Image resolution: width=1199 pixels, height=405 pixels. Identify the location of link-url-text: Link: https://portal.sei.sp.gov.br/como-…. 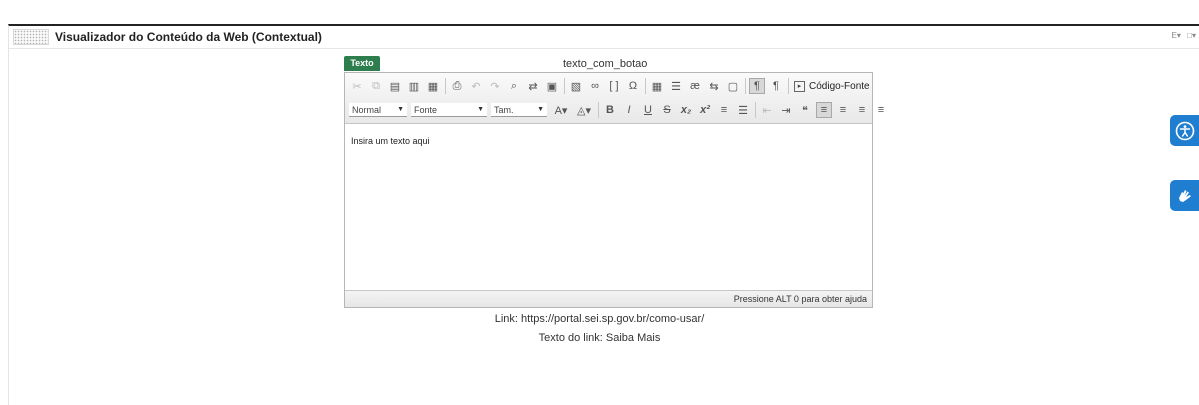
(599, 319).